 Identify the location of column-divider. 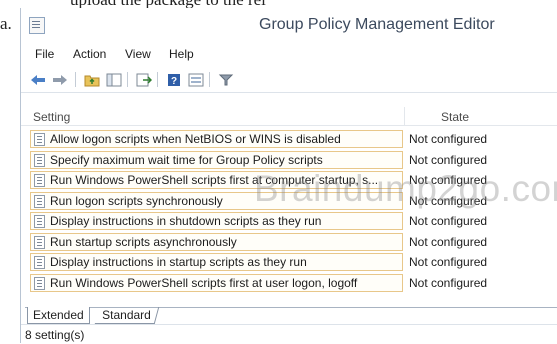
(404, 116).